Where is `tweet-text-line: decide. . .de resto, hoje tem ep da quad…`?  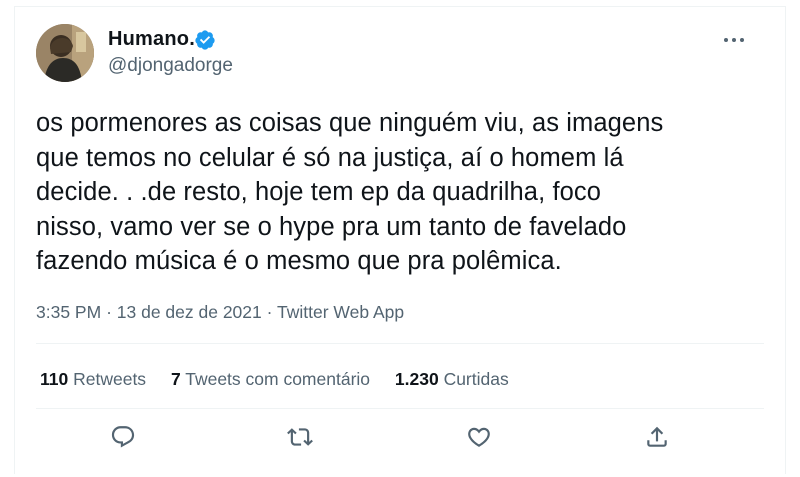 tweet-text-line: decide. . .de resto, hoje tem ep da quad… is located at coordinates (319, 192).